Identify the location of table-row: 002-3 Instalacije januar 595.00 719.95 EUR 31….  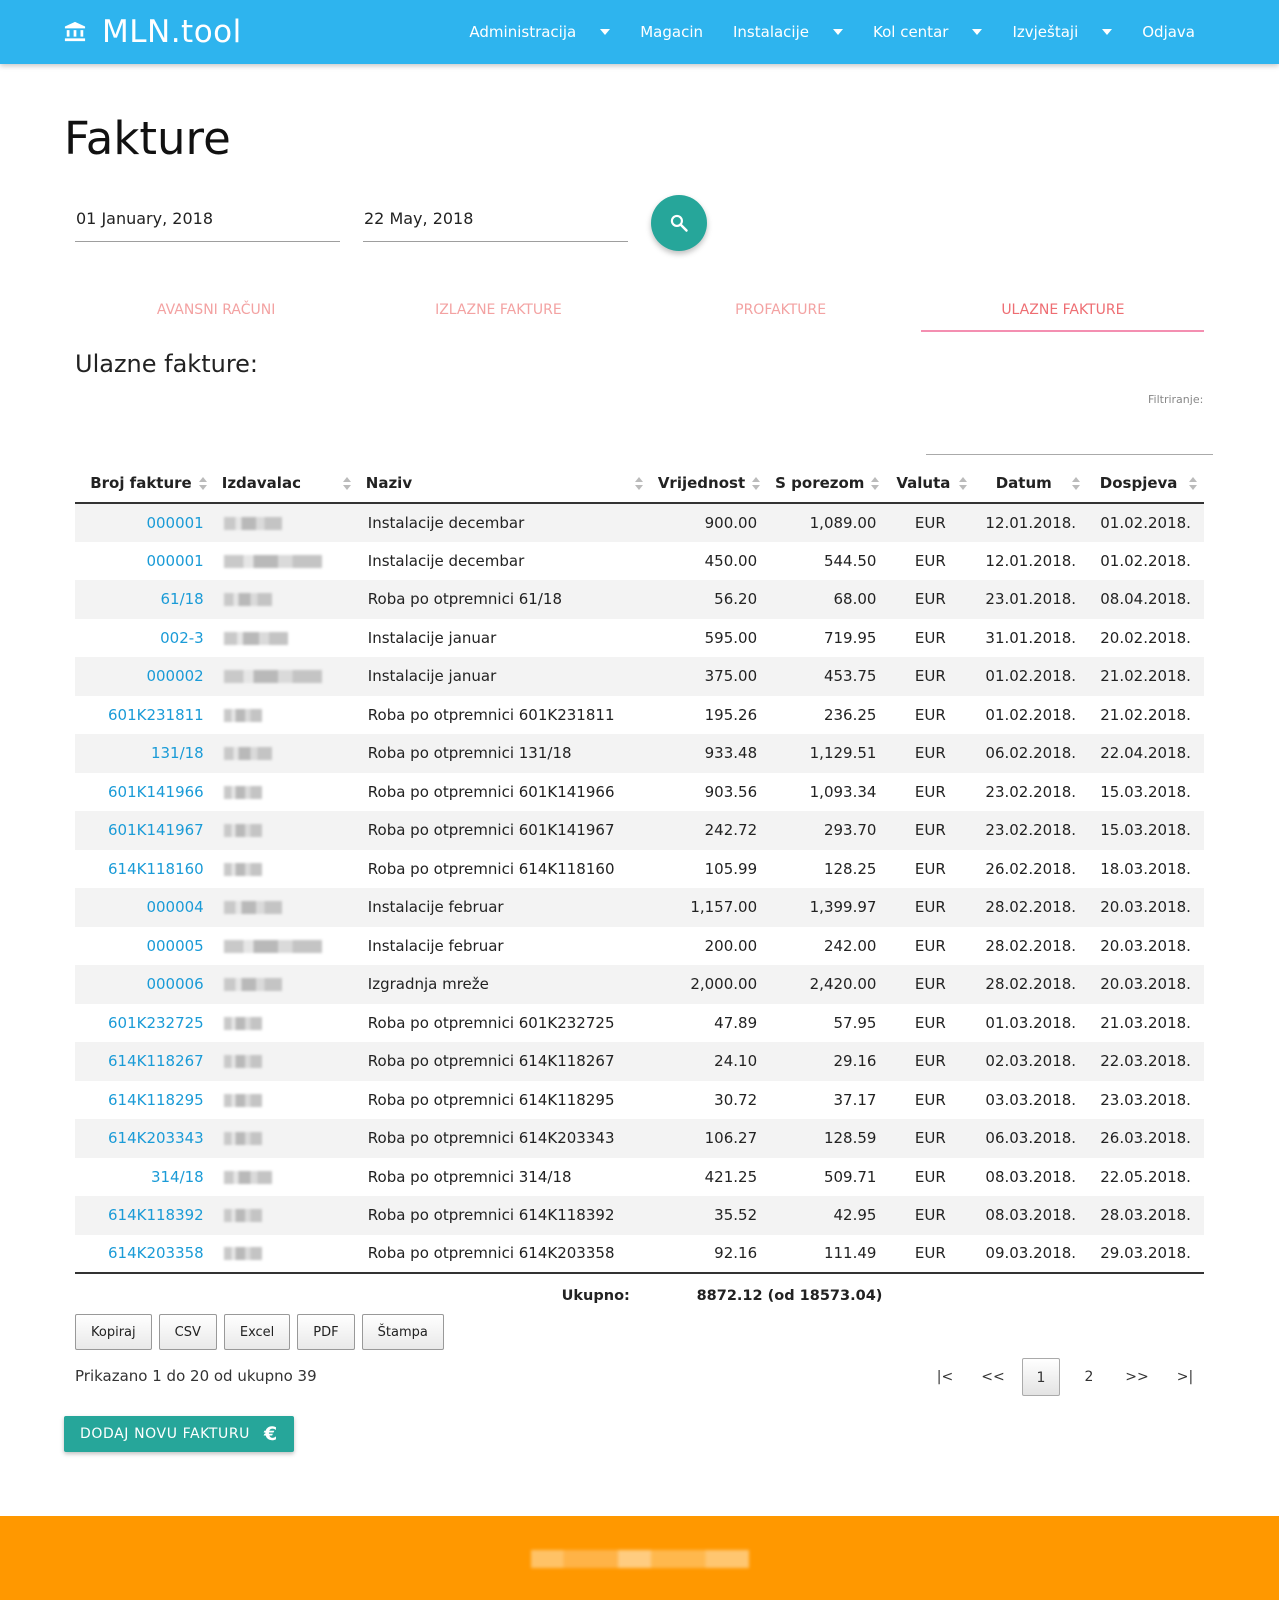
(639, 638).